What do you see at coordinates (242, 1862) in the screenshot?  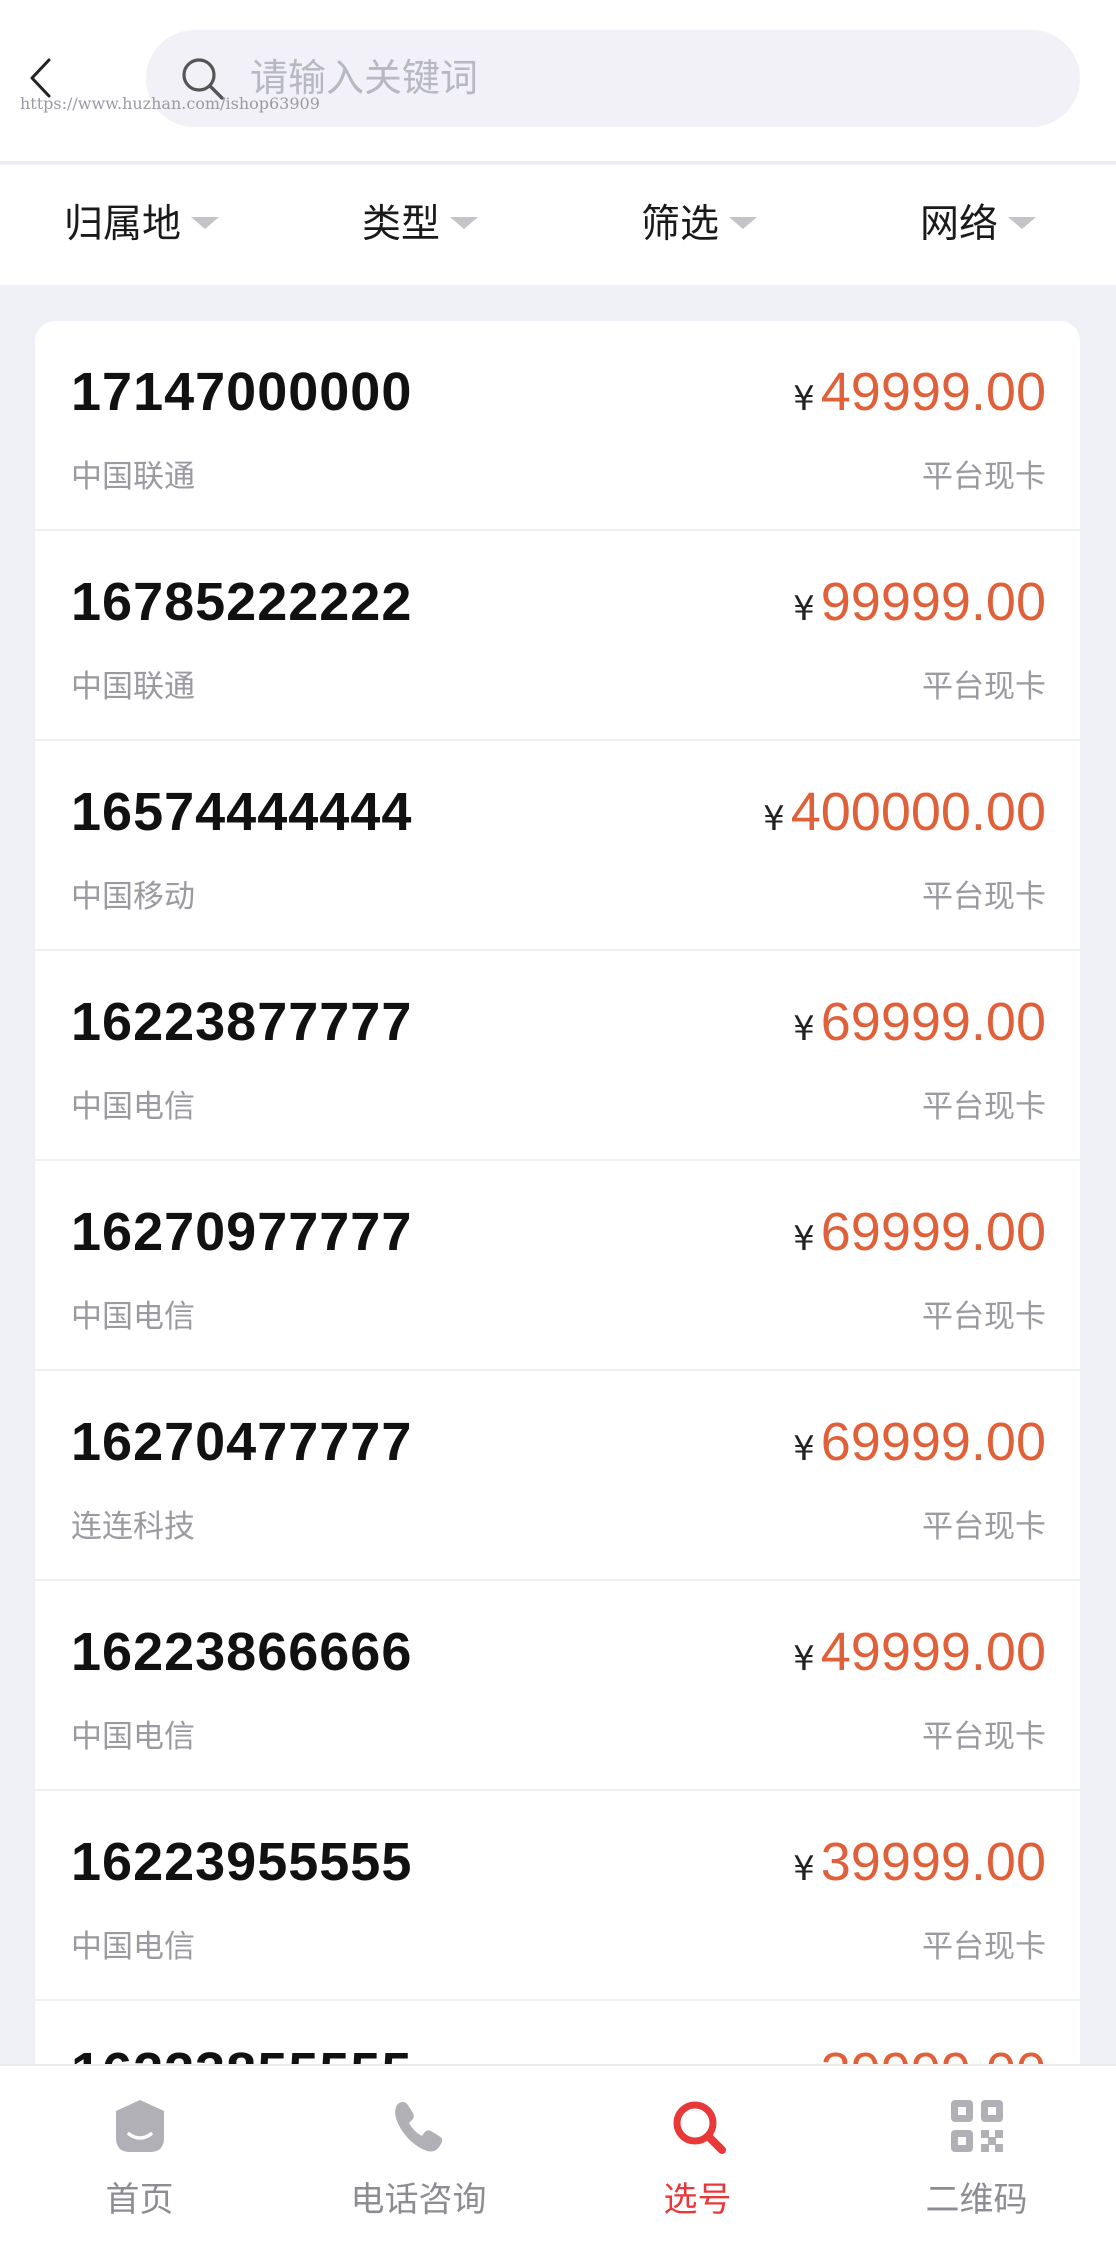 I see `phone-number: 16223955555` at bounding box center [242, 1862].